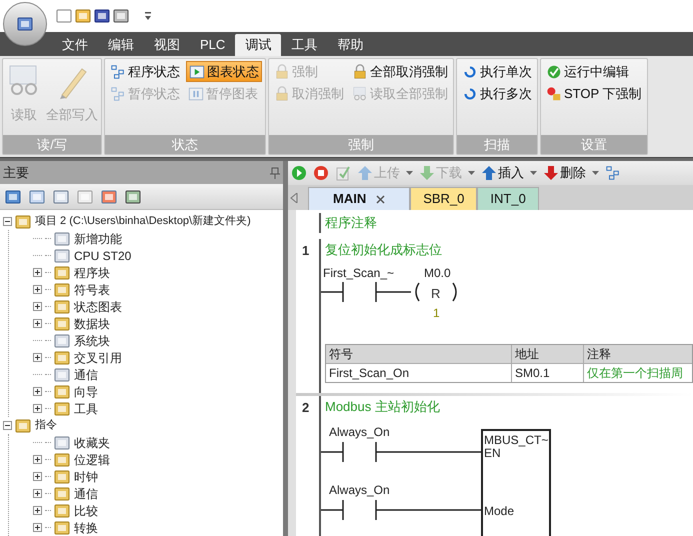 The image size is (693, 536). Describe the element at coordinates (92, 341) in the screenshot. I see `tree-item: 系统块` at that location.